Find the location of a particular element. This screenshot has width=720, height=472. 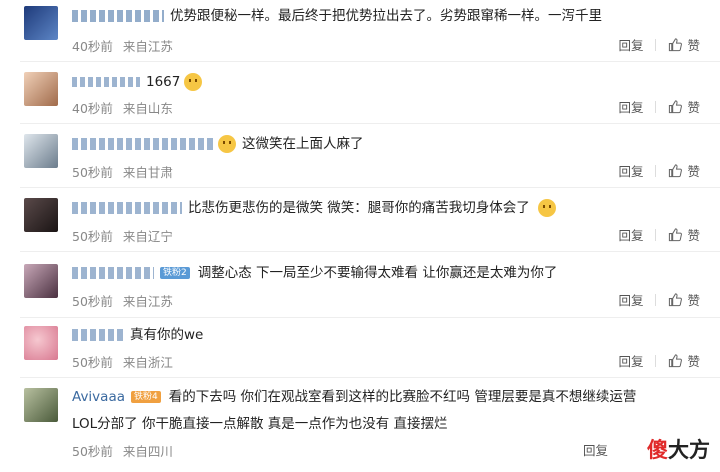

comment-text-continued: LOL分部了 你干脆直接一点解散 真是一点作为也没有 直接摆烂 is located at coordinates (260, 424).